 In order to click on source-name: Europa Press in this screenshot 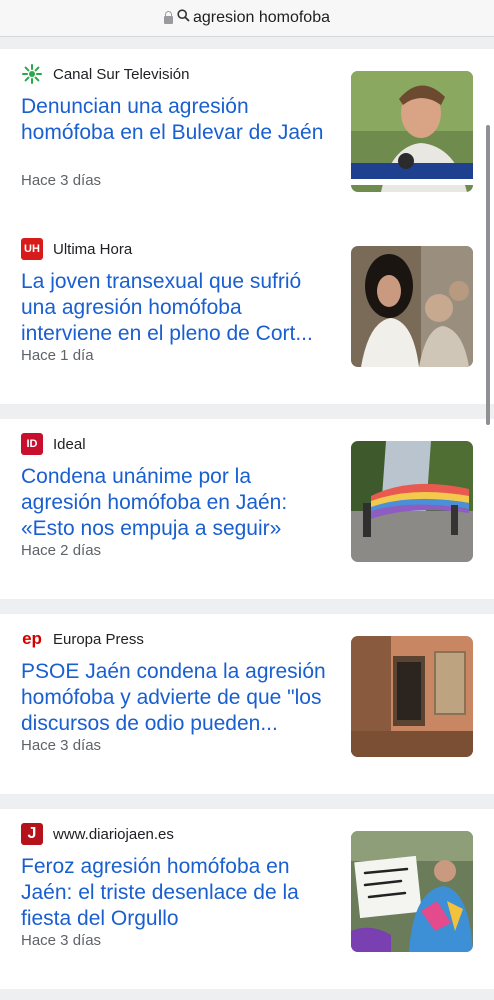, I will do `click(98, 639)`.